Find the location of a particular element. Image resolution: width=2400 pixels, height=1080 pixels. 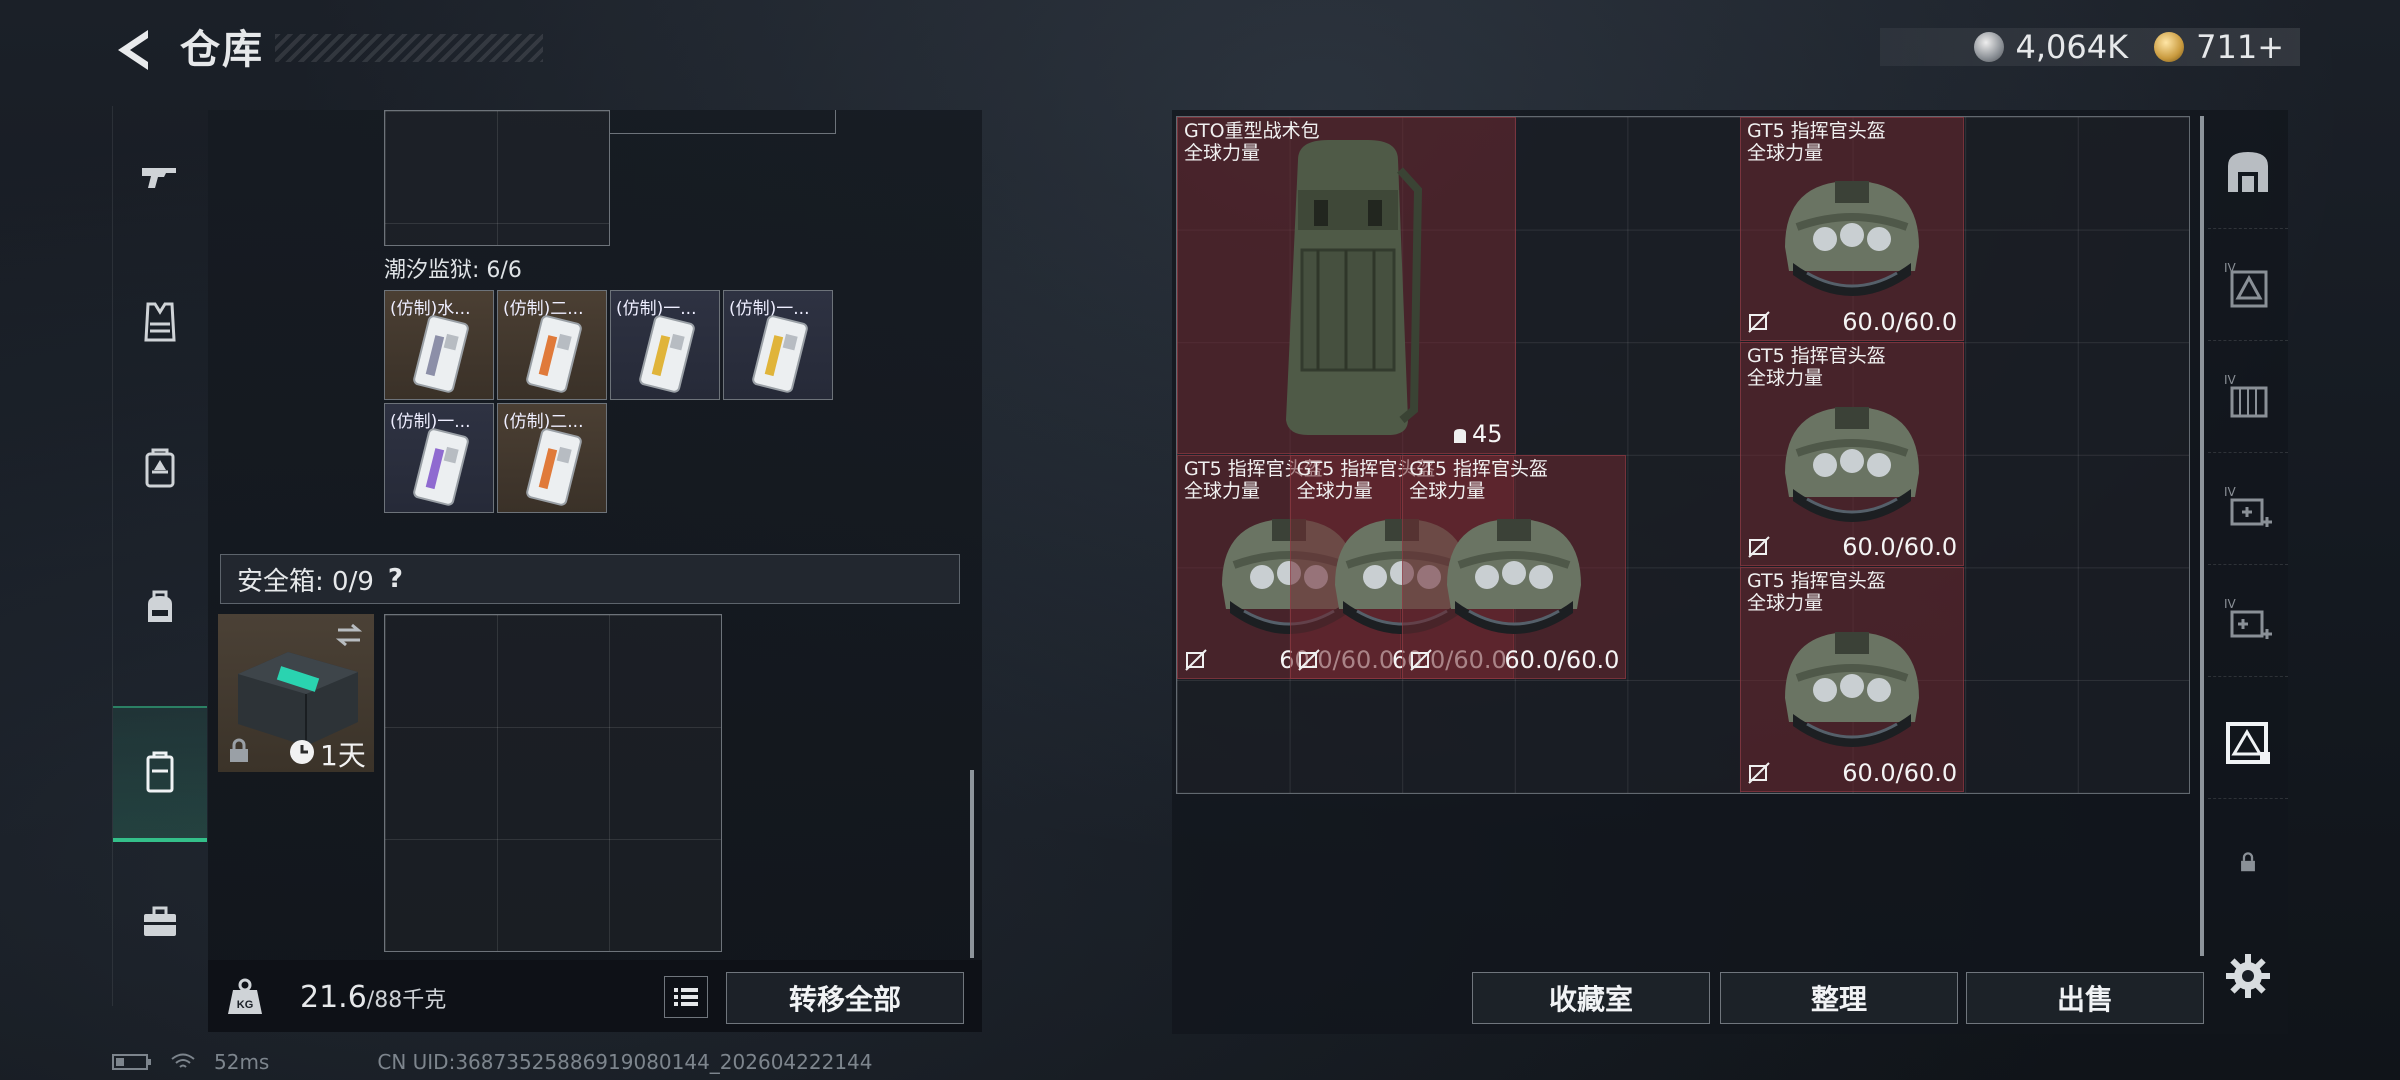

sidebar-item-safe-box is located at coordinates (160, 774).